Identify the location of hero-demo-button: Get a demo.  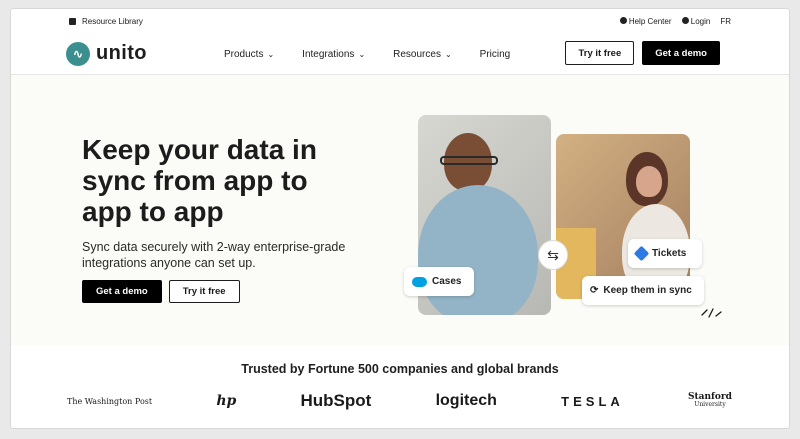
(122, 291).